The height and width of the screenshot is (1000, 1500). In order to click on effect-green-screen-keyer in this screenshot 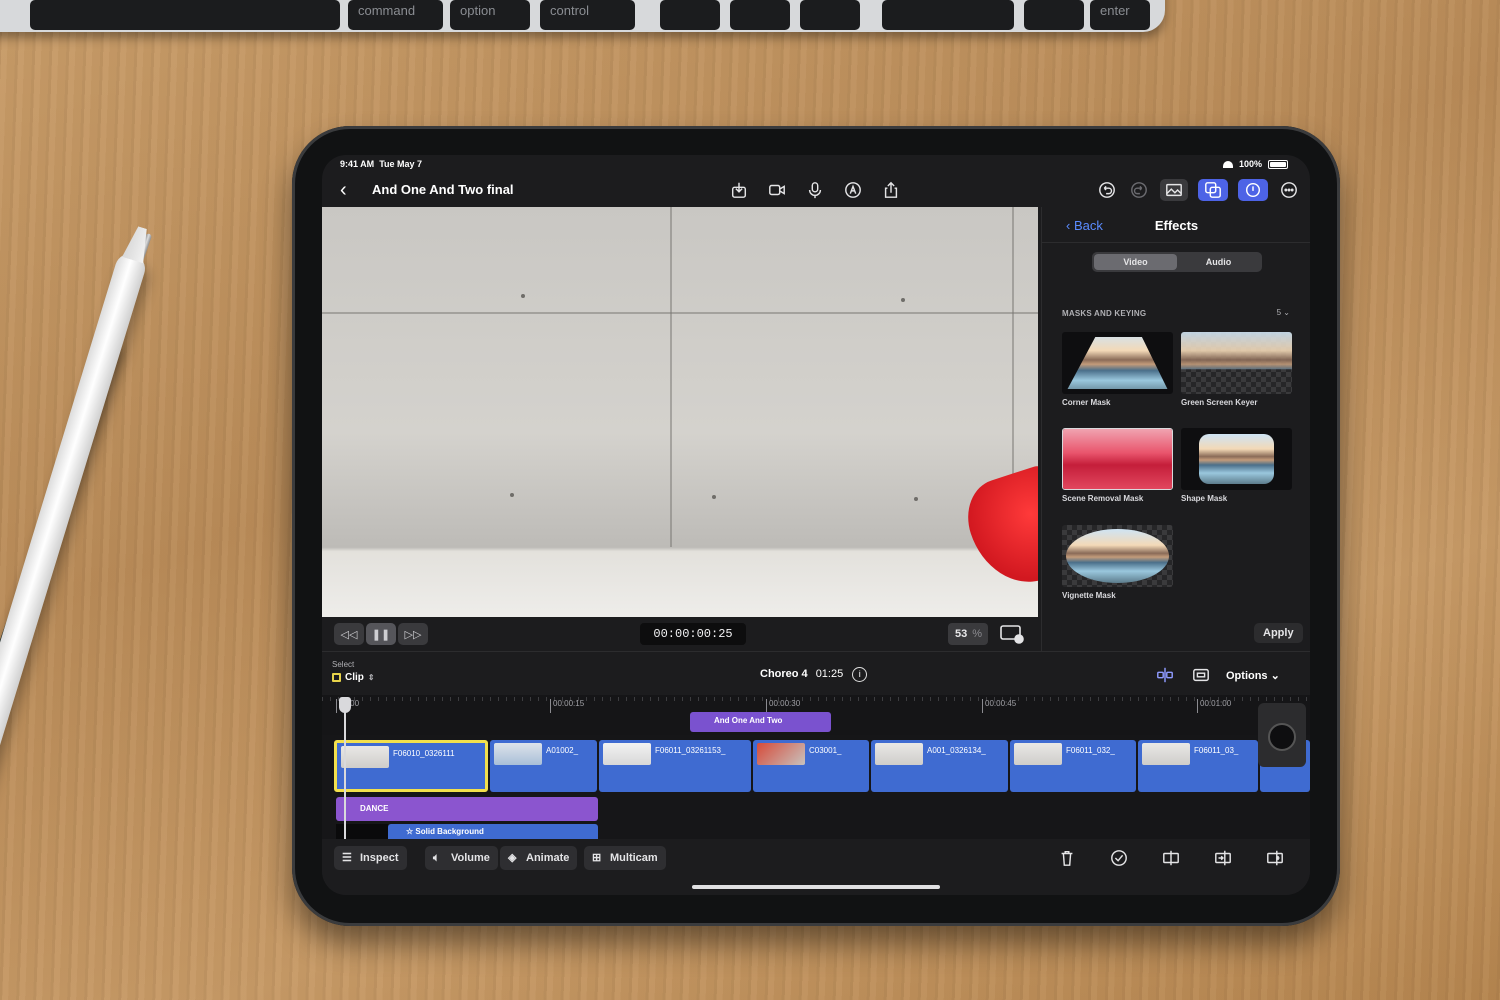, I will do `click(1236, 363)`.